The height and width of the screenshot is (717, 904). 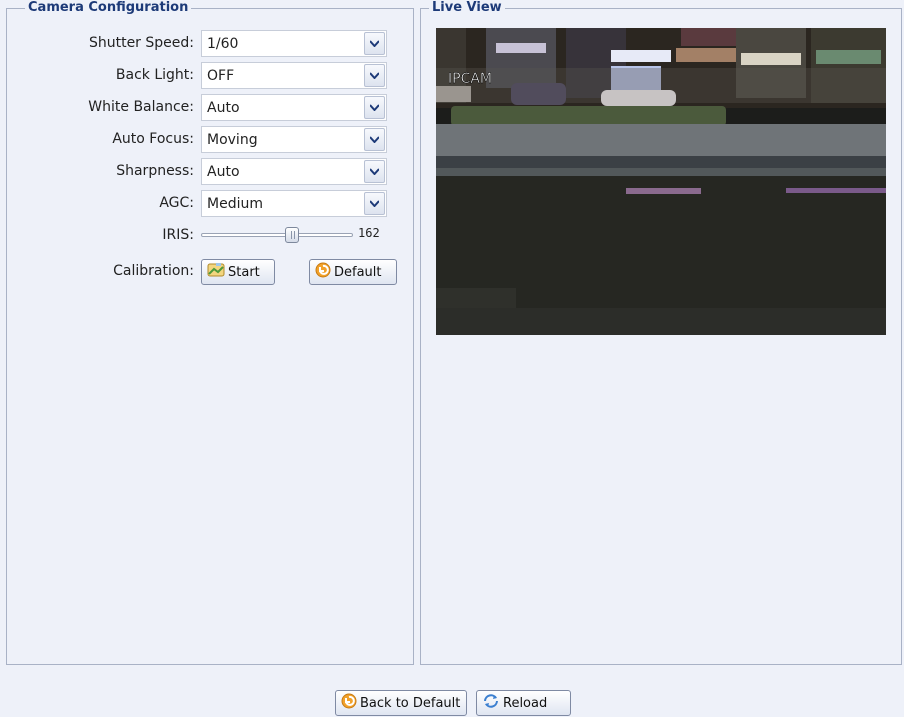 What do you see at coordinates (223, 172) in the screenshot?
I see `sharpness-value: Auto` at bounding box center [223, 172].